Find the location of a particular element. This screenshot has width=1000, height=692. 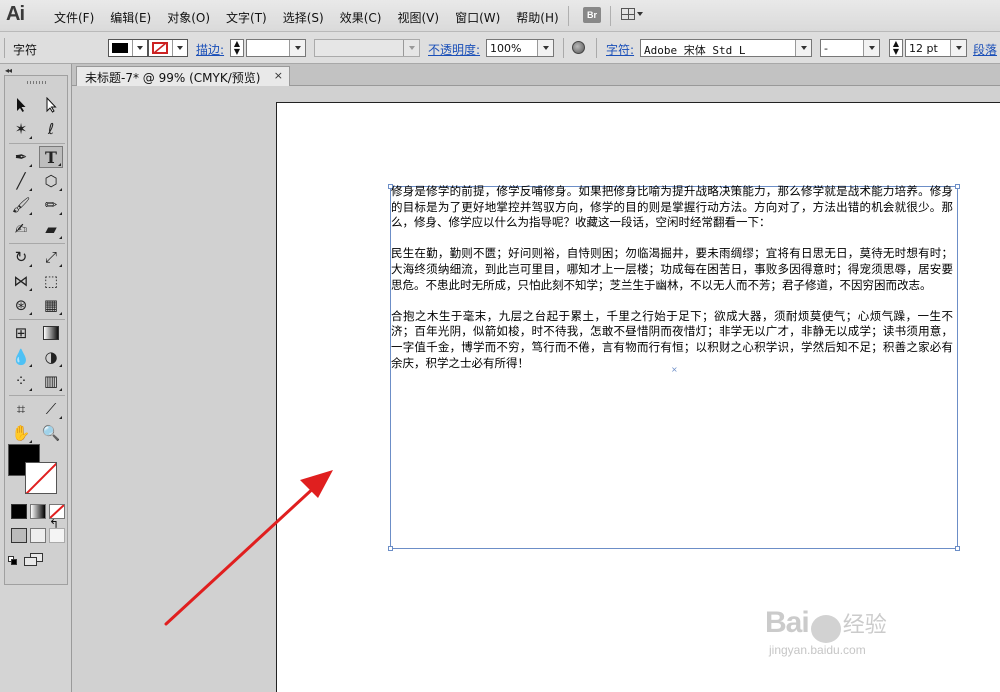

font-size-stepper: ▲ ▼ is located at coordinates (896, 48).